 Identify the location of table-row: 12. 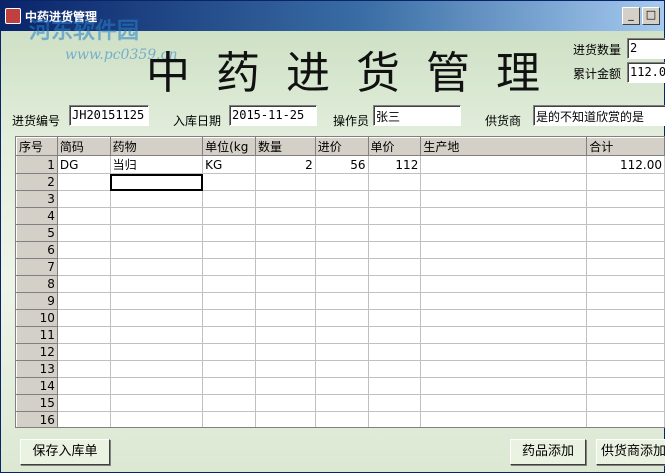
(340, 352).